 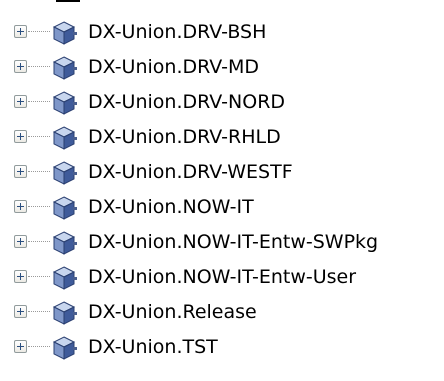 I want to click on tree-node: DX-Union.TST, so click(x=222, y=347).